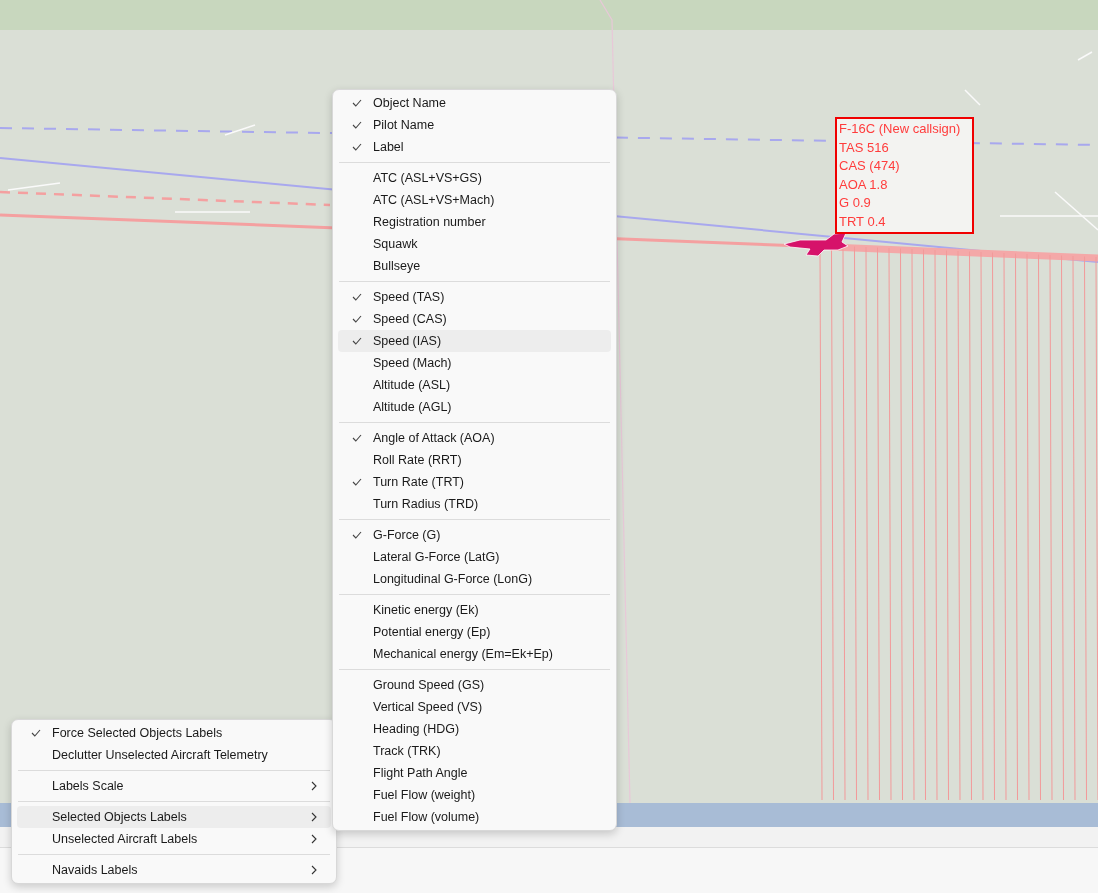 The width and height of the screenshot is (1098, 893). I want to click on telemetry-line: TAS 516, so click(864, 147).